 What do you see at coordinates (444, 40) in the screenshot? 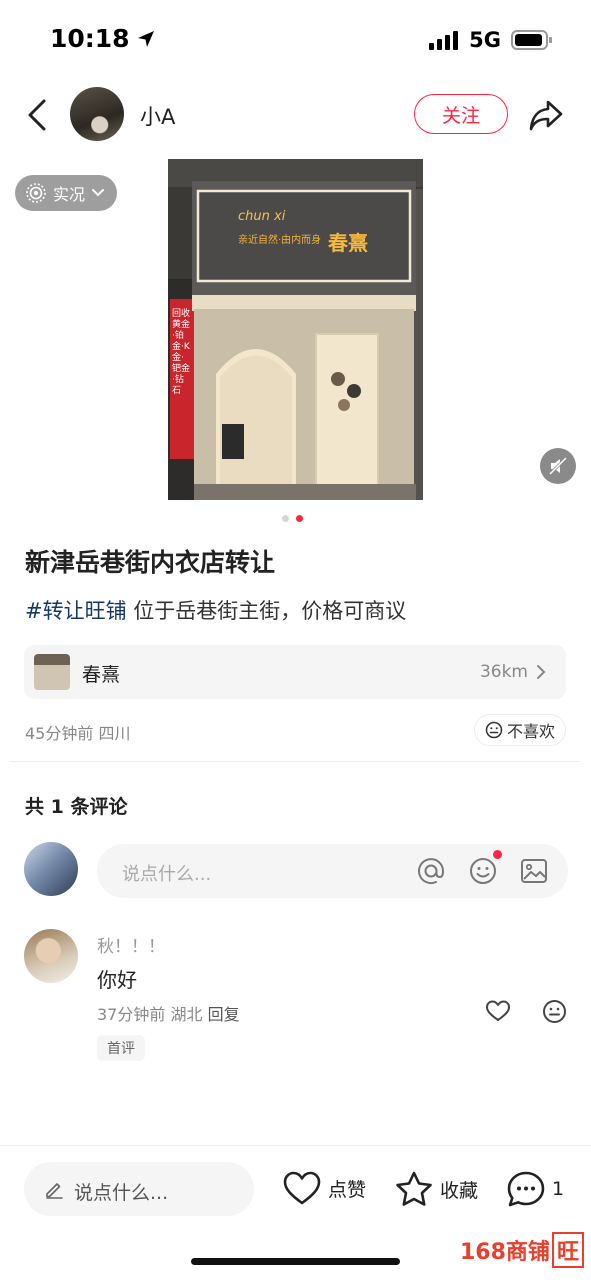
I see `signal-icon` at bounding box center [444, 40].